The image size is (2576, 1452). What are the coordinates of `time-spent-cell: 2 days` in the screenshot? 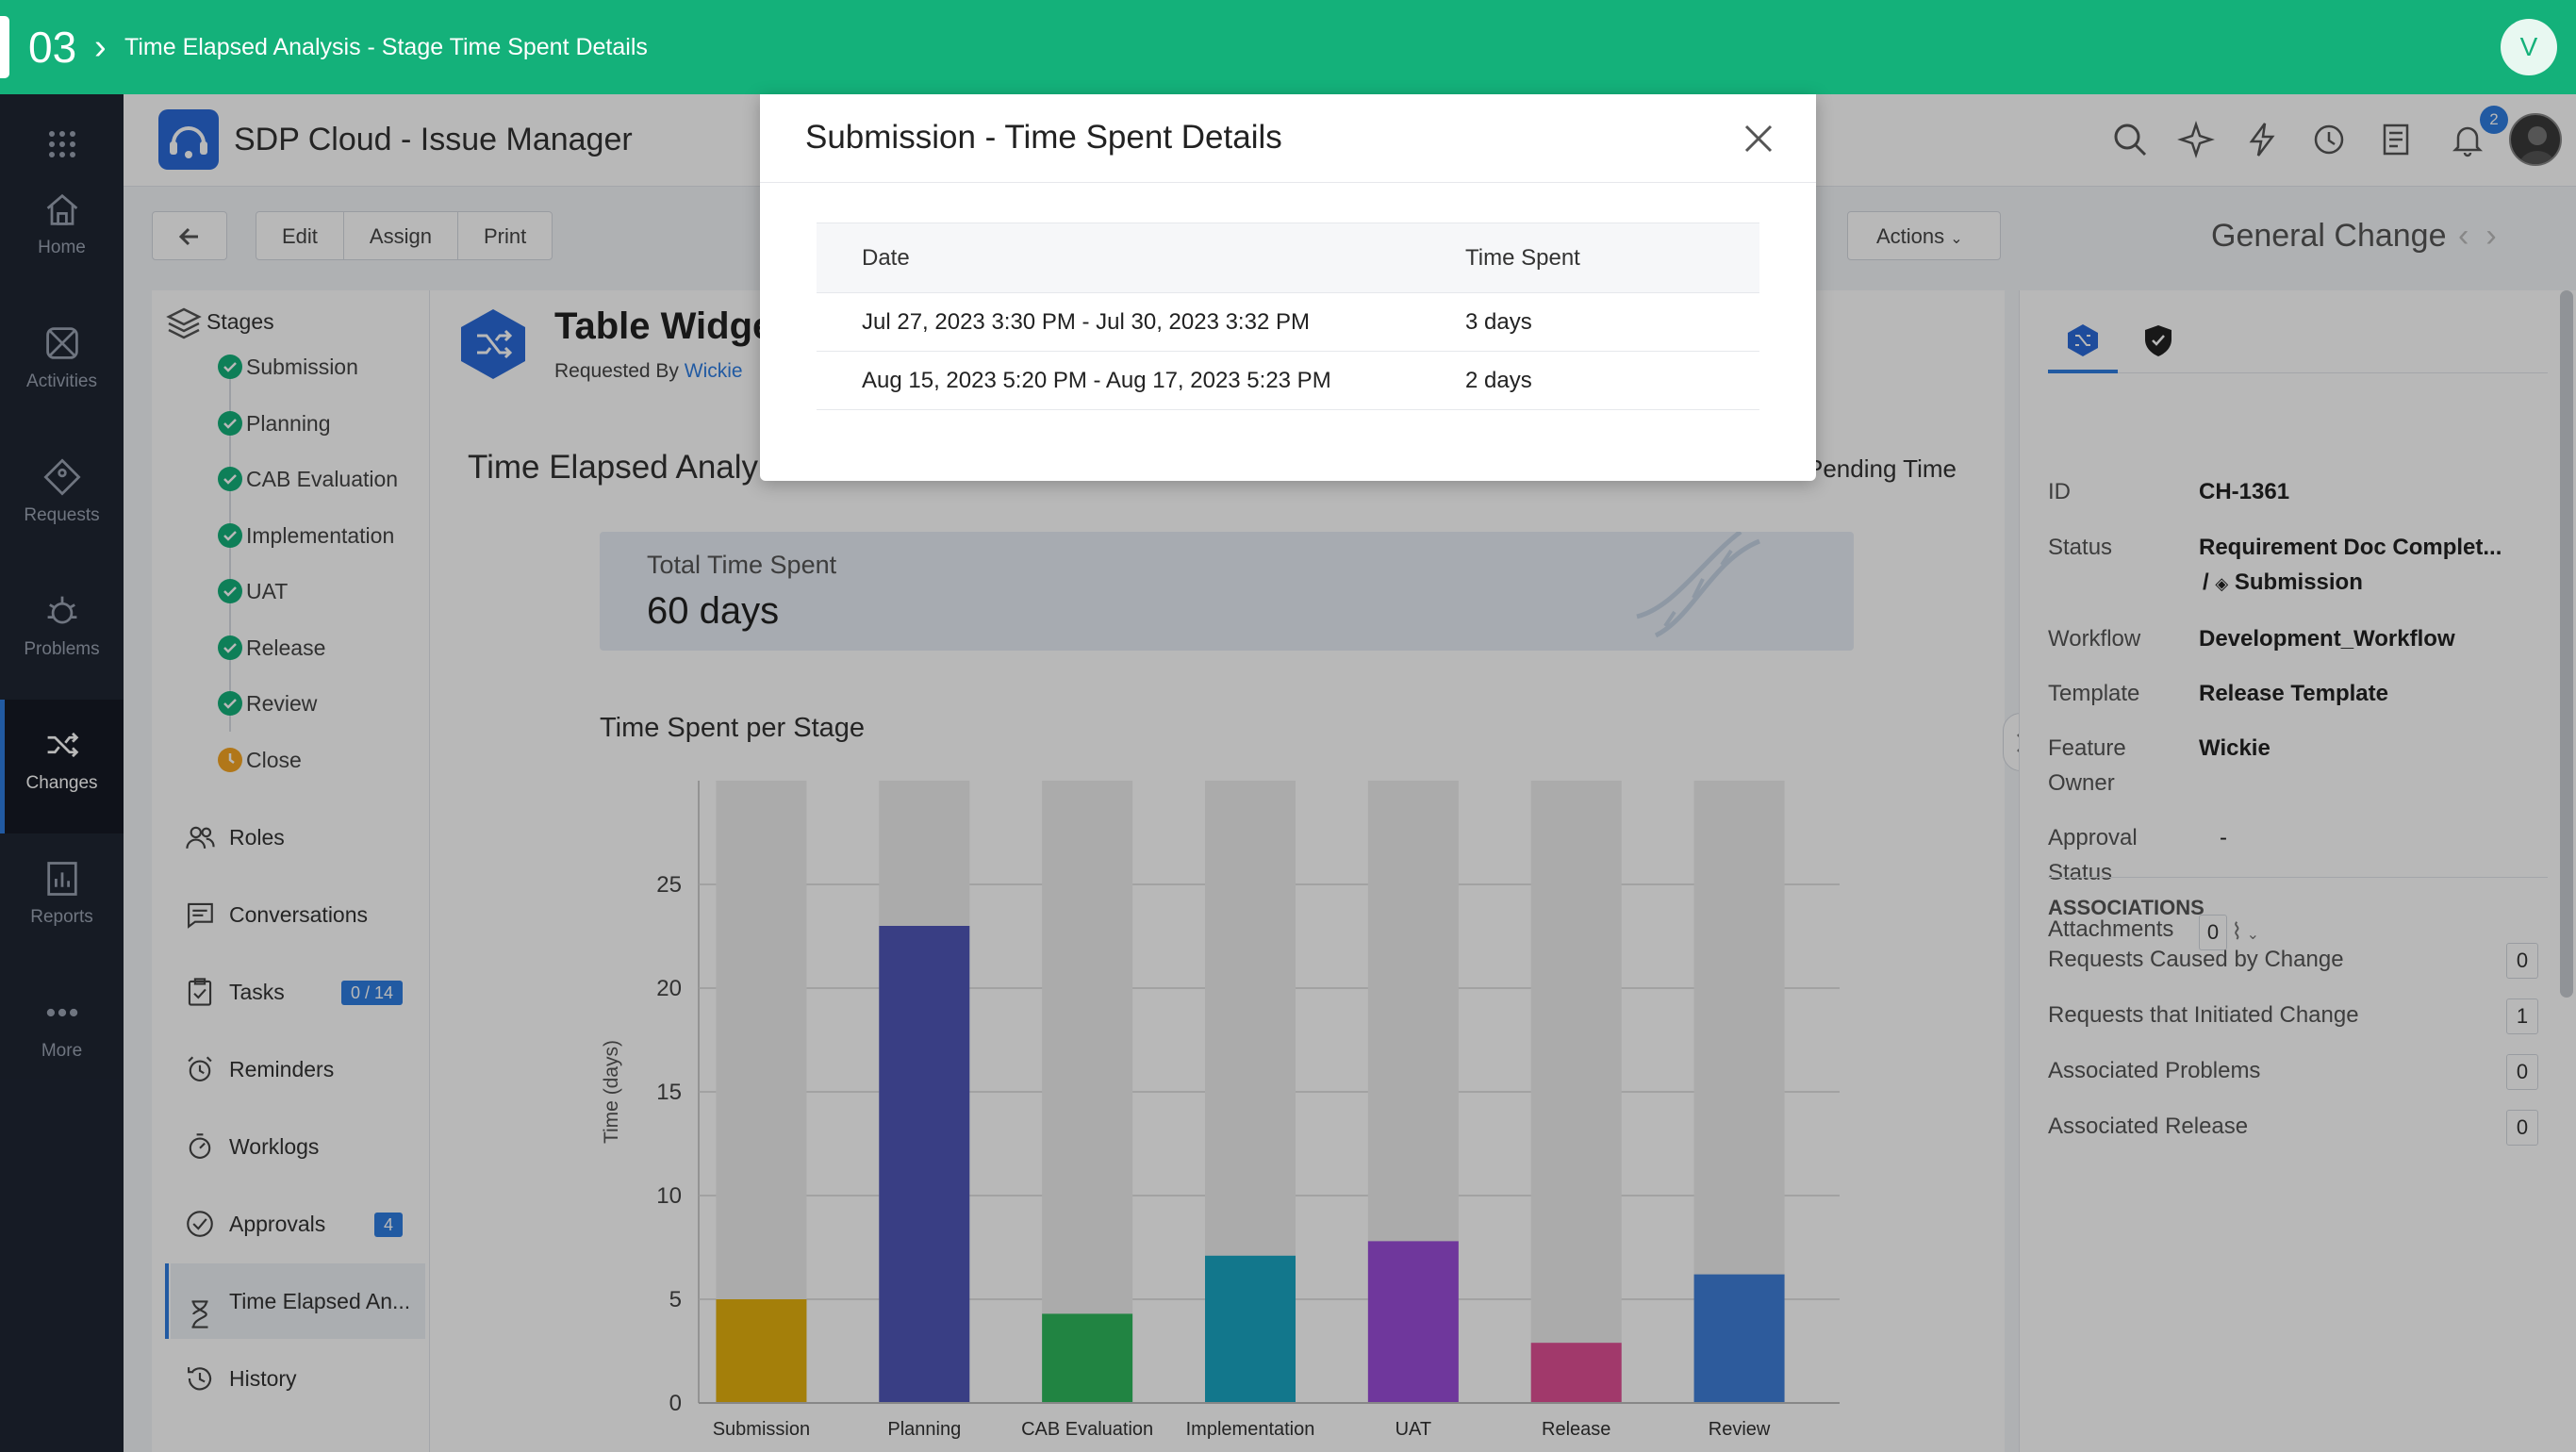 It's located at (1589, 380).